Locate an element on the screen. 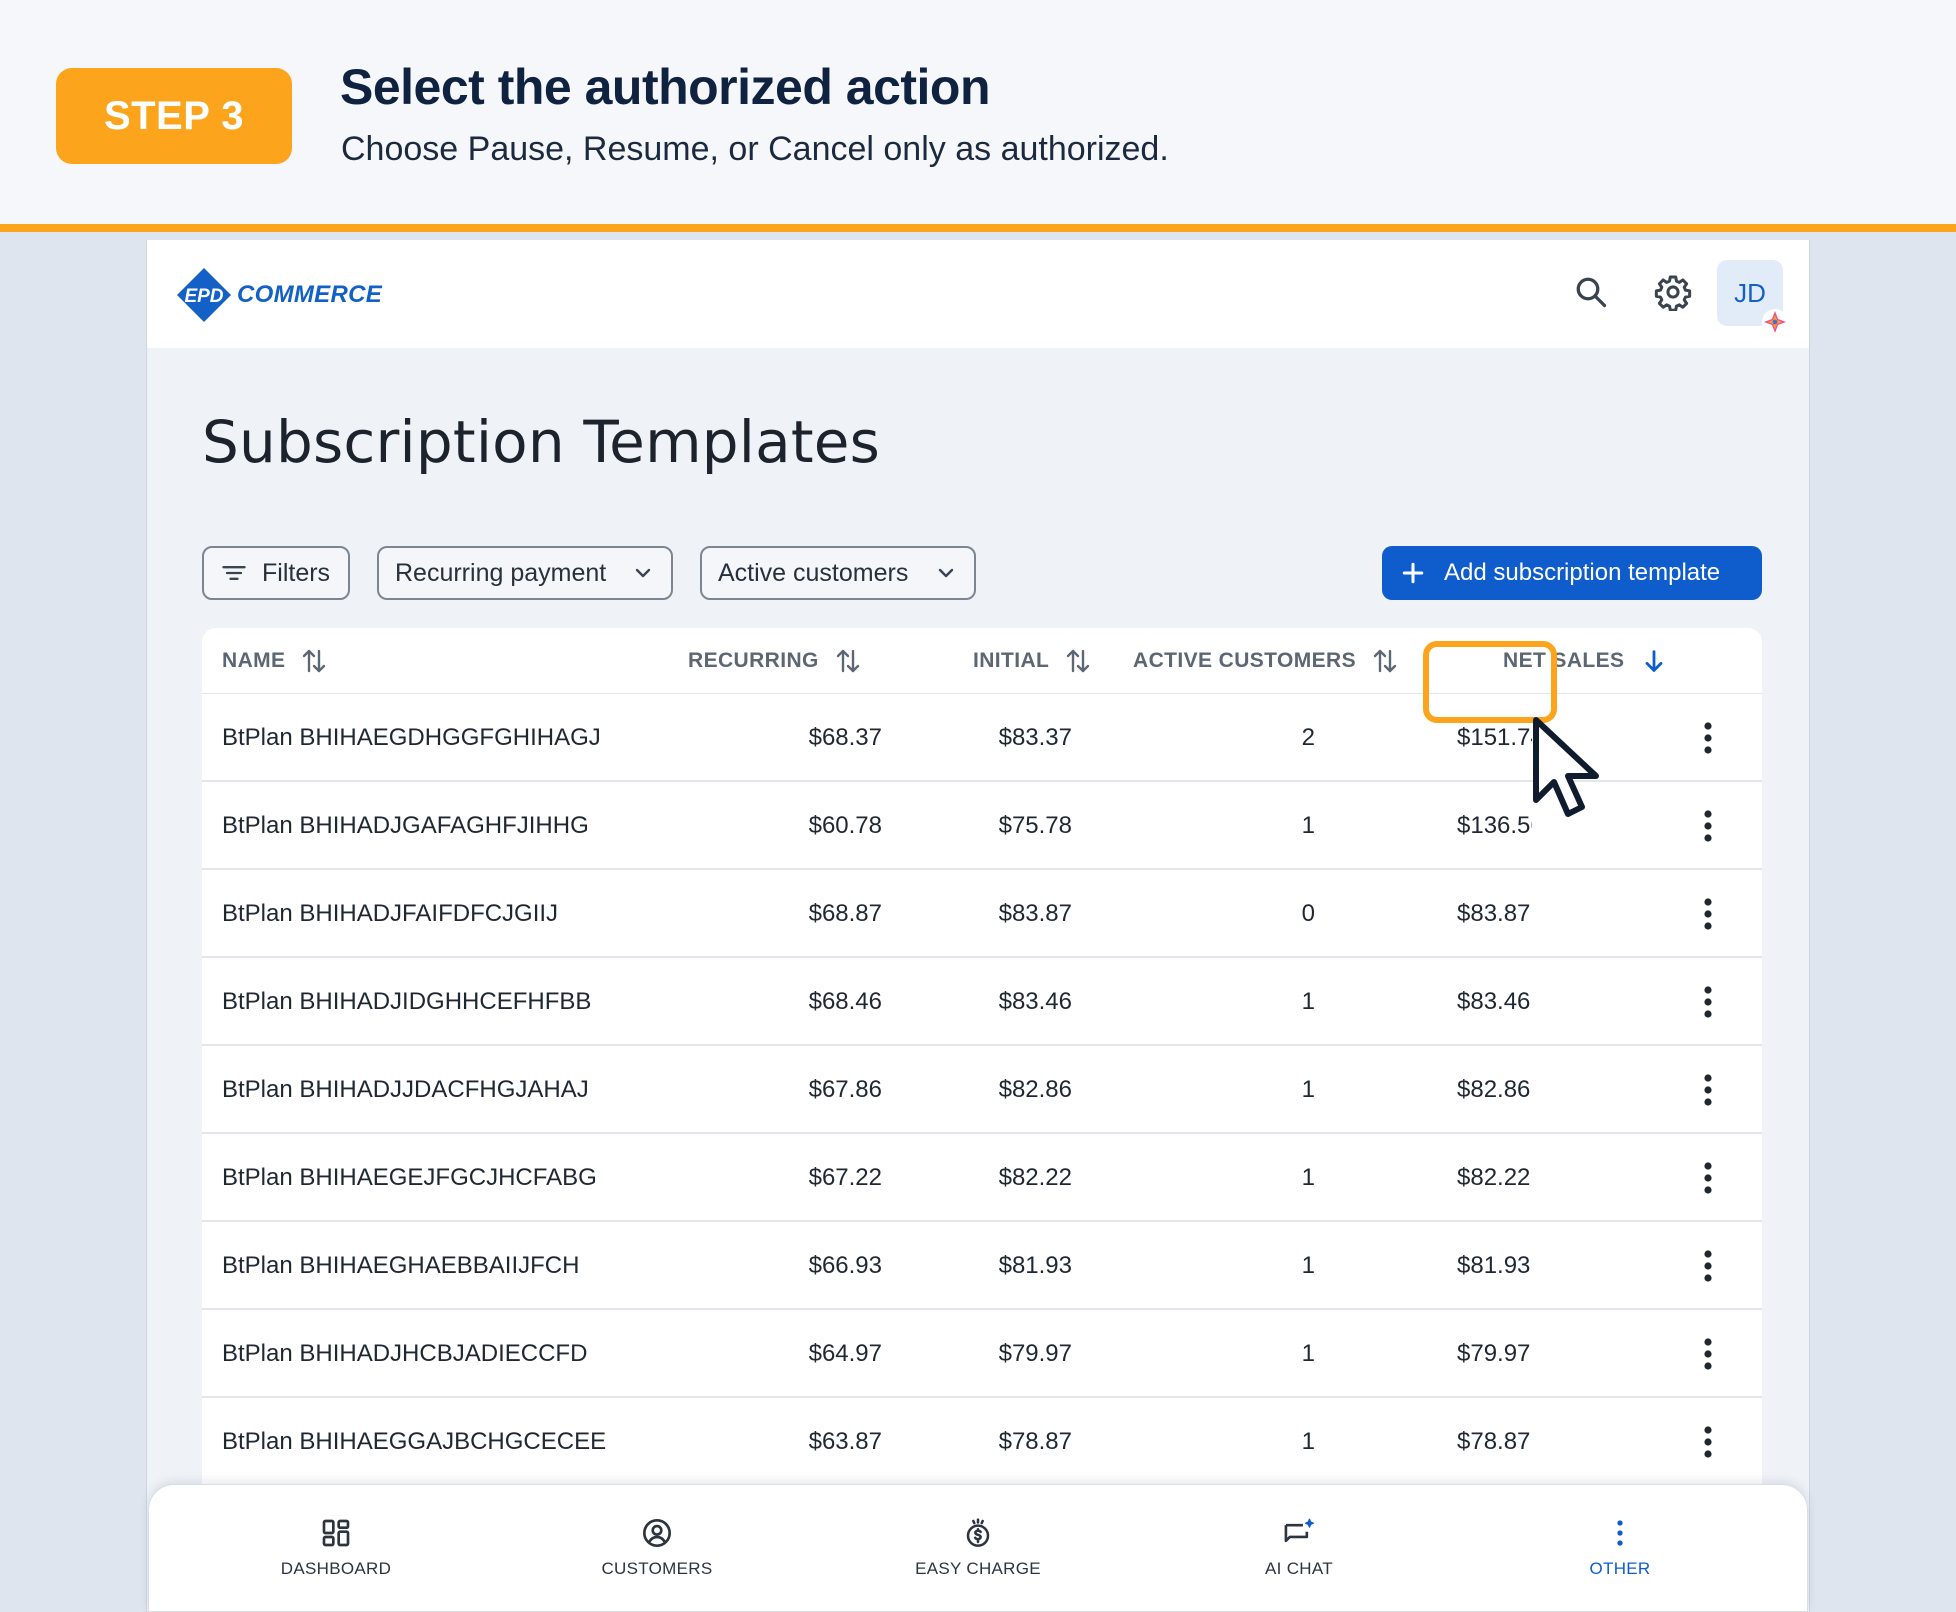 The image size is (1956, 1612). search-icon is located at coordinates (1591, 292).